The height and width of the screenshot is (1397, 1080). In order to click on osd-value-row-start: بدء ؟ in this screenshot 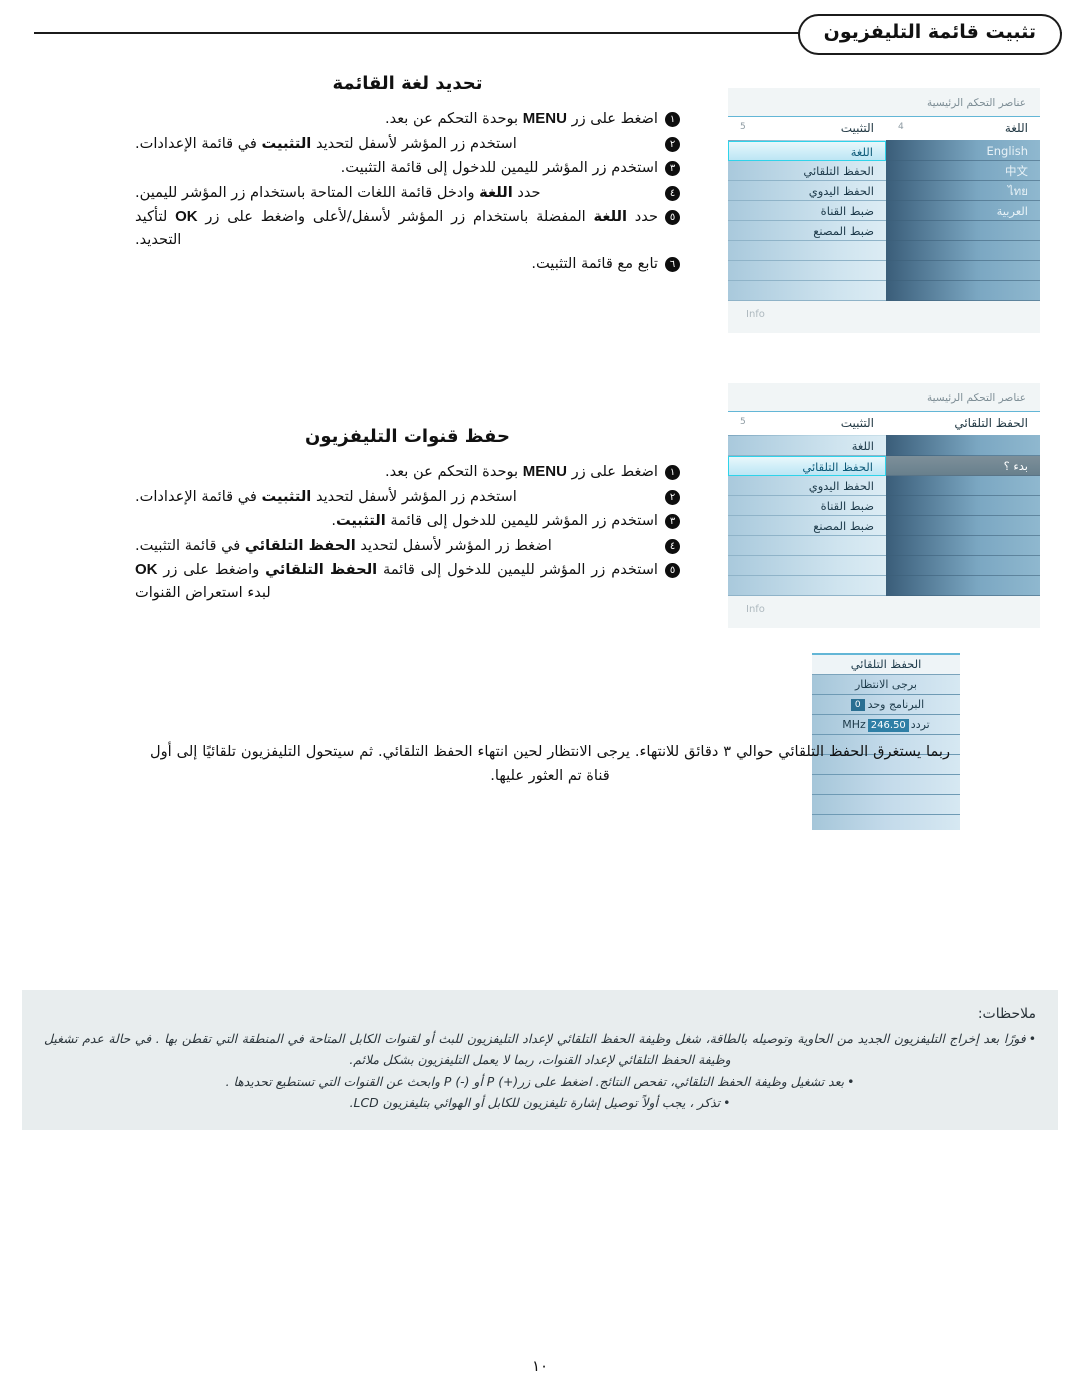, I will do `click(963, 466)`.